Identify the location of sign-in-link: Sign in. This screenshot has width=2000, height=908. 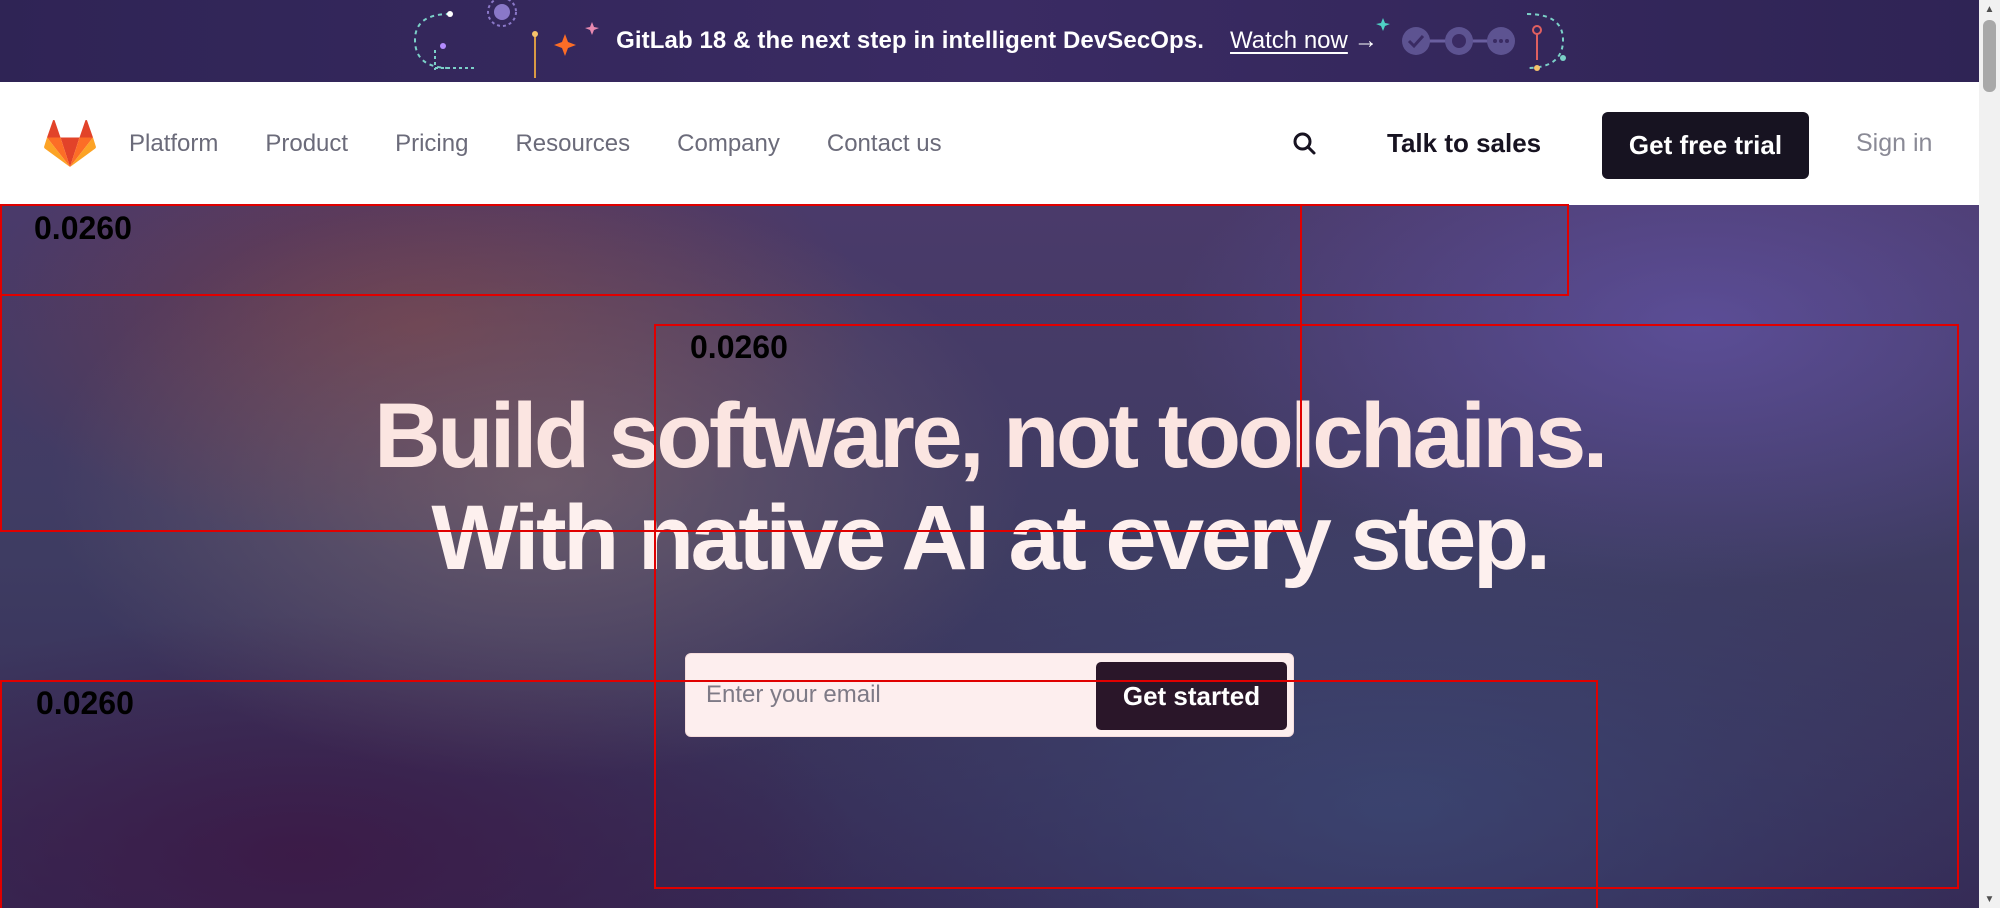
(1894, 143).